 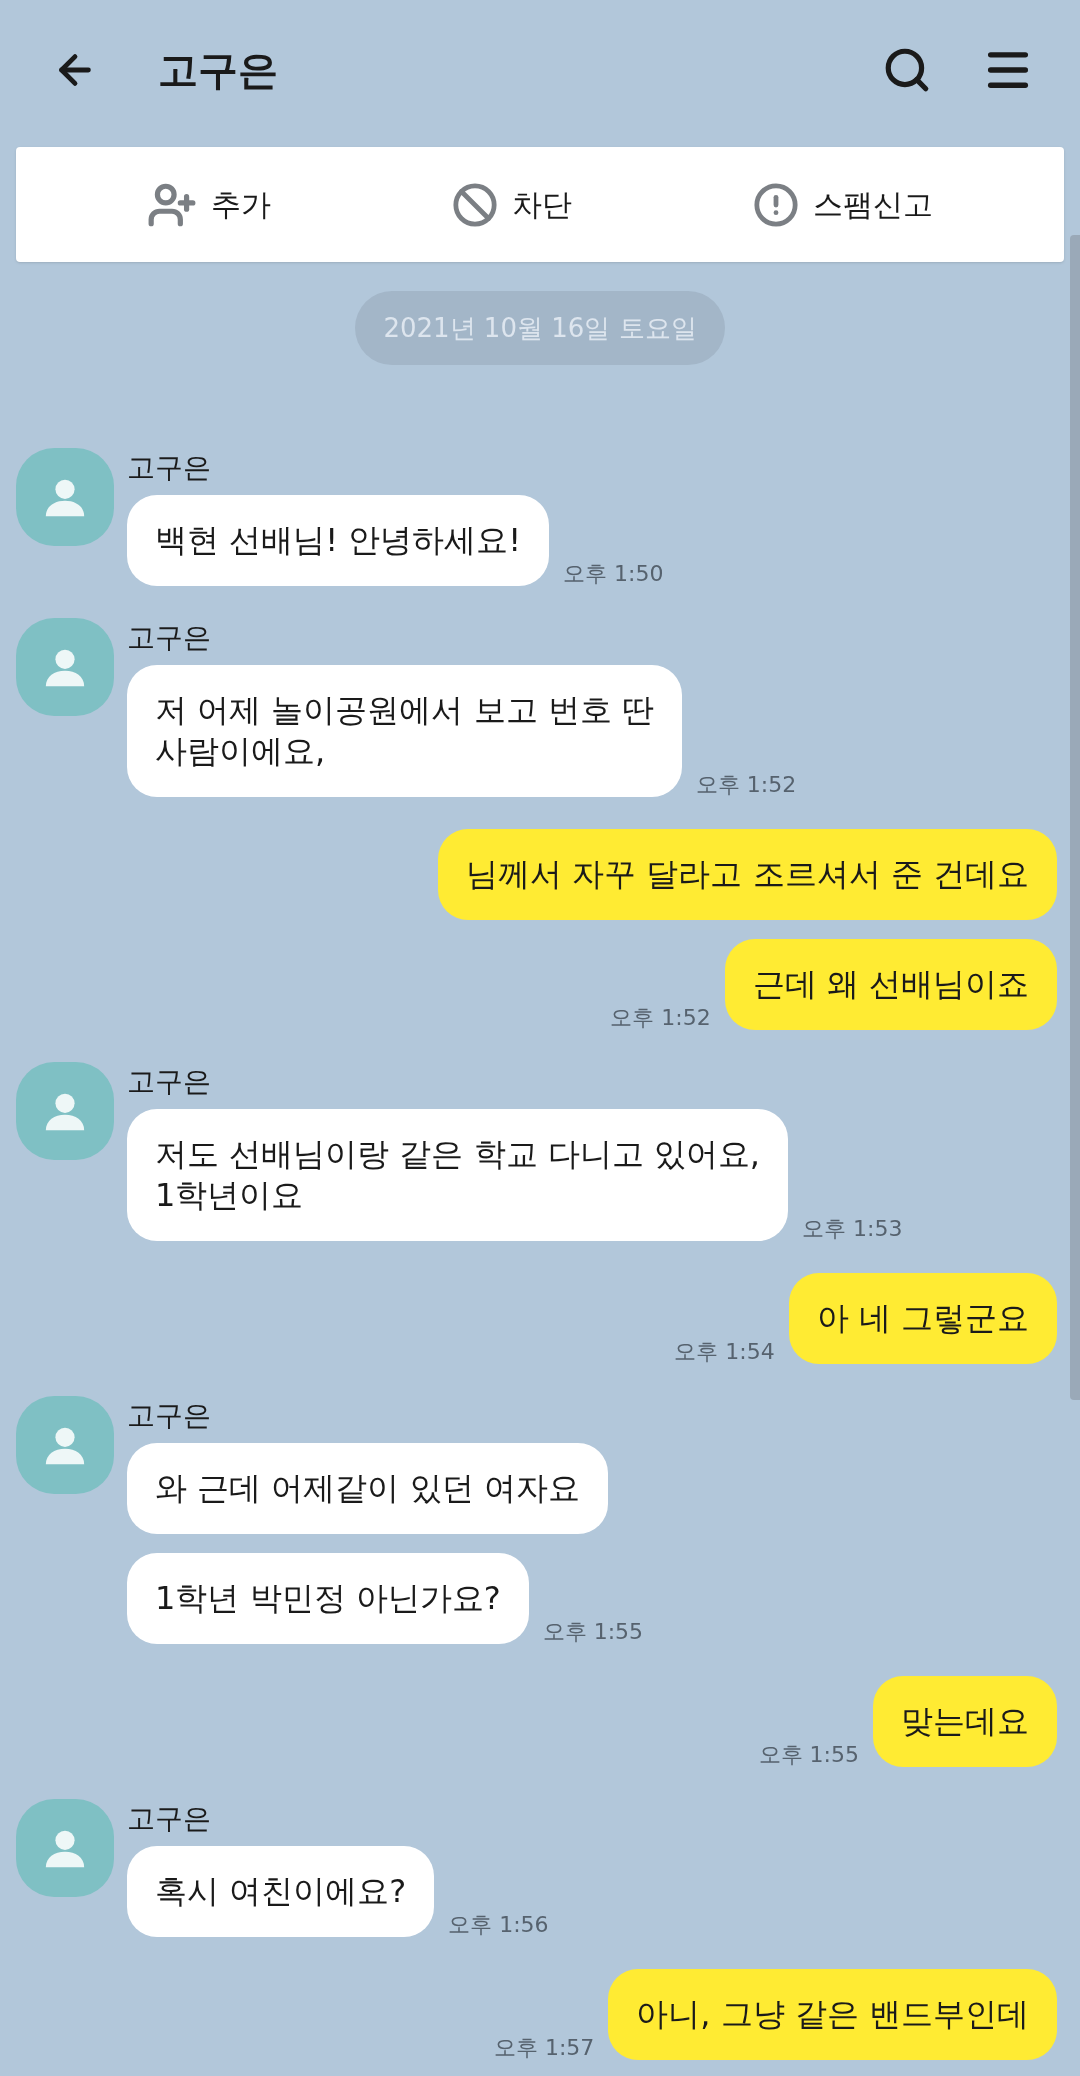 I want to click on message-bubble: 저도 선배님이랑 같은 학교 다니고 있어요, 1학년이요, so click(x=458, y=1175).